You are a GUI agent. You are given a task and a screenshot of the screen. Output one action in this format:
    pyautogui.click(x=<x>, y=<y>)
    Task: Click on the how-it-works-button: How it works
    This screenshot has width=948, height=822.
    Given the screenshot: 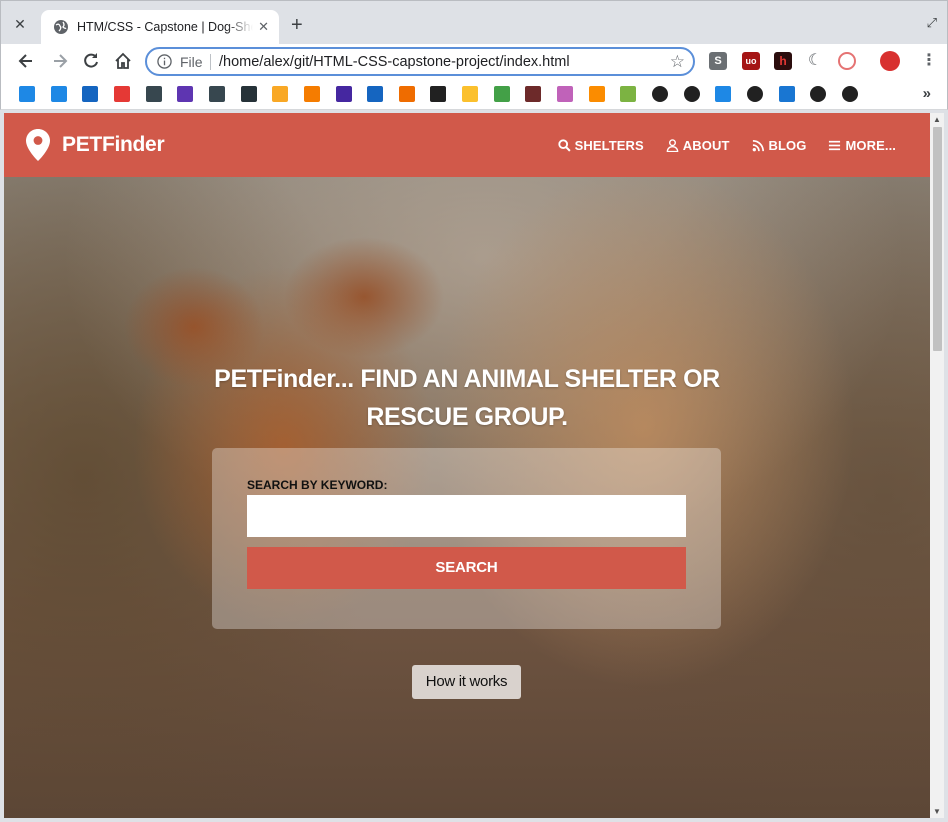 What is the action you would take?
    pyautogui.click(x=466, y=682)
    